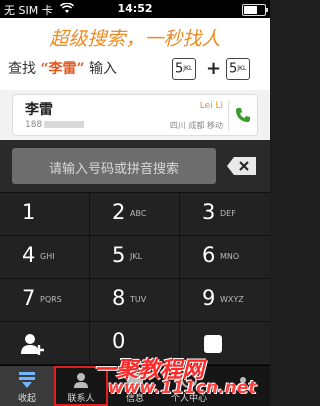 The height and width of the screenshot is (406, 320). I want to click on contact-result: 李雷 188 Lei Li 四川 成都 移动, so click(135, 115).